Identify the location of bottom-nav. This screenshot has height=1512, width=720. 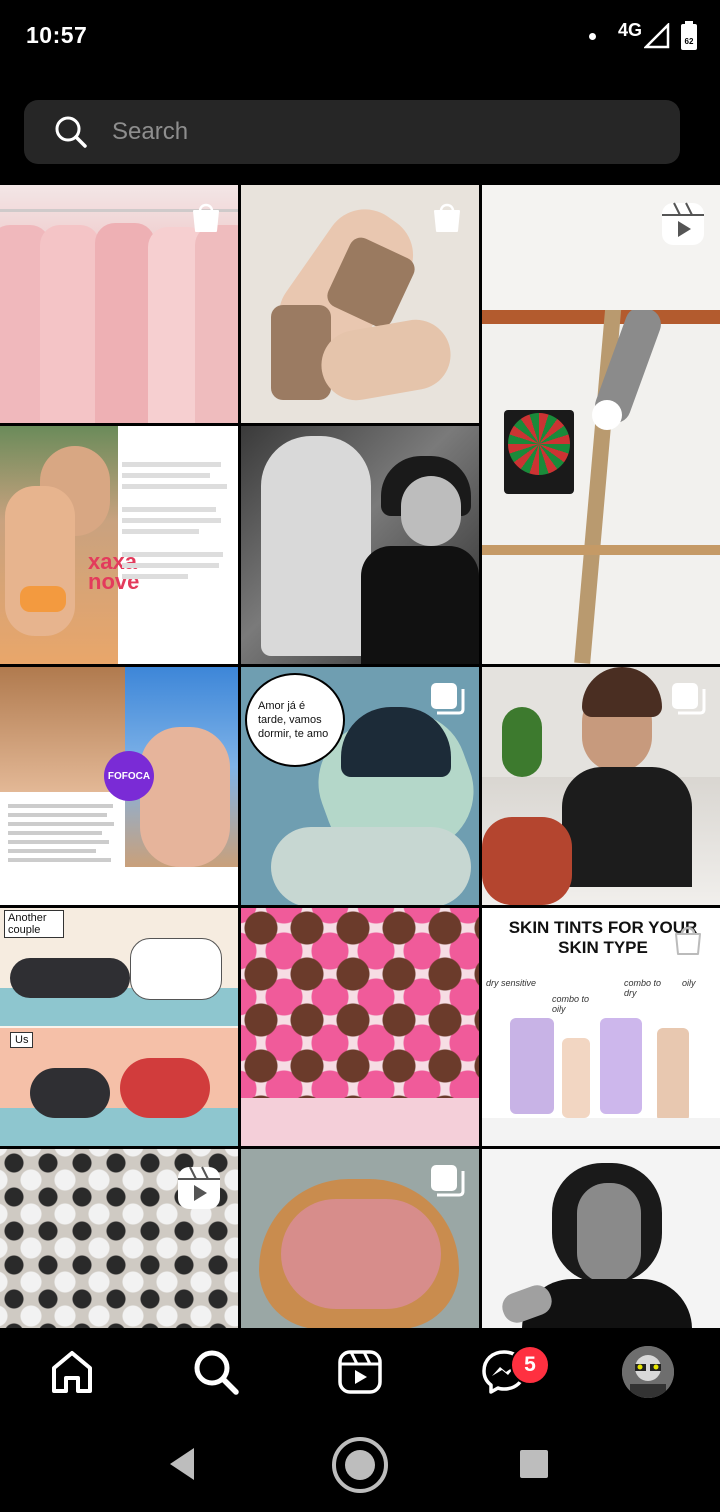
(360, 1372).